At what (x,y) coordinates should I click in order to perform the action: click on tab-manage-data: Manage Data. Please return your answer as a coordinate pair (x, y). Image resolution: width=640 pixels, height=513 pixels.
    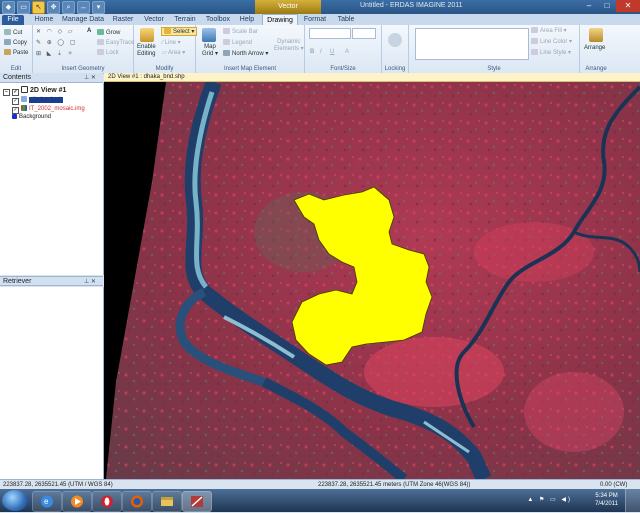
    Looking at the image, I should click on (83, 19).